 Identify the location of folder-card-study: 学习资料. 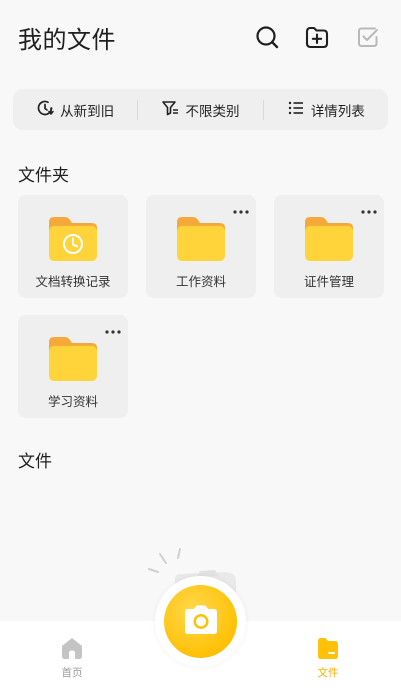
(73, 366).